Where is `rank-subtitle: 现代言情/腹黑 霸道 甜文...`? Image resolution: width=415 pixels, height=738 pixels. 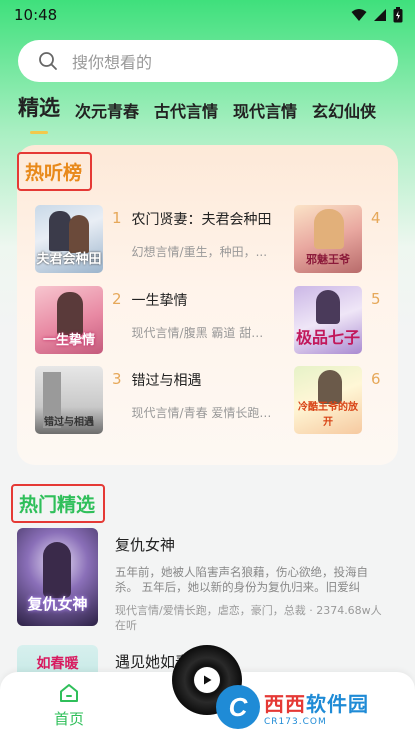
rank-subtitle: 现代言情/腹黑 霸道 甜文... is located at coordinates (202, 333).